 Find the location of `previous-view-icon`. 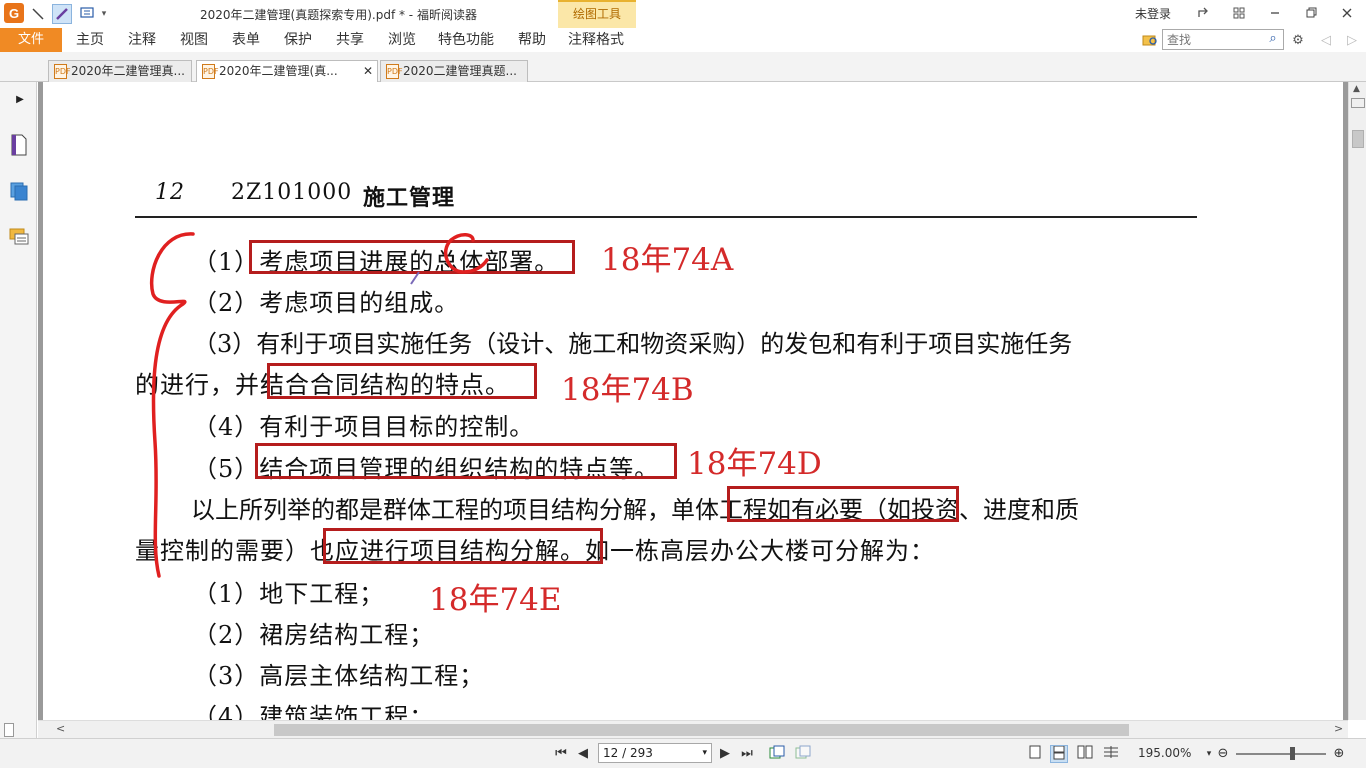

previous-view-icon is located at coordinates (777, 754).